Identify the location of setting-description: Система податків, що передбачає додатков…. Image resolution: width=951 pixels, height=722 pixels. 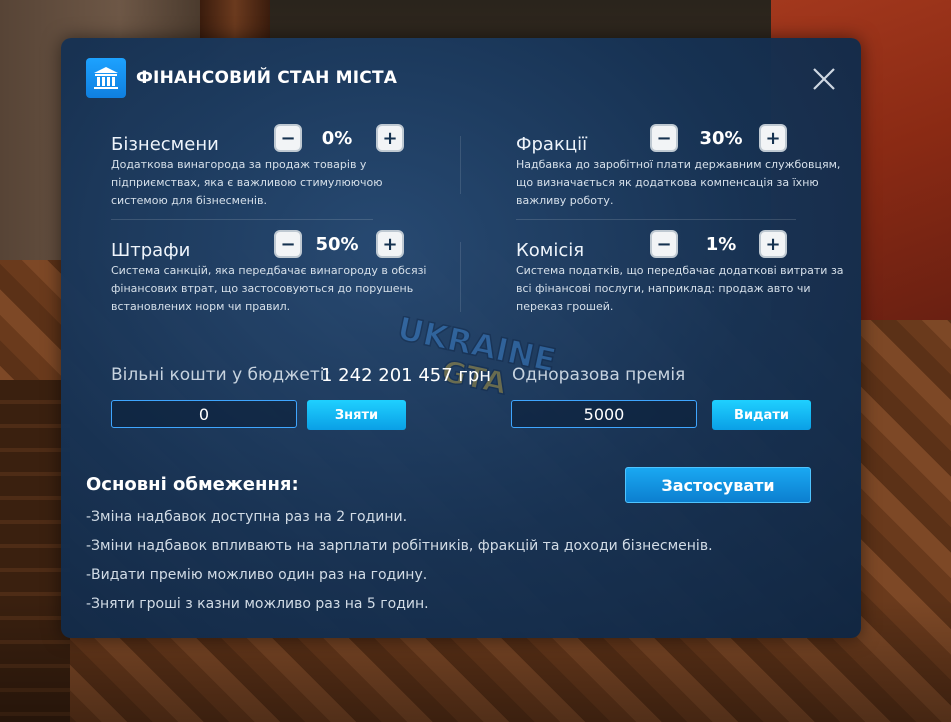
(680, 288).